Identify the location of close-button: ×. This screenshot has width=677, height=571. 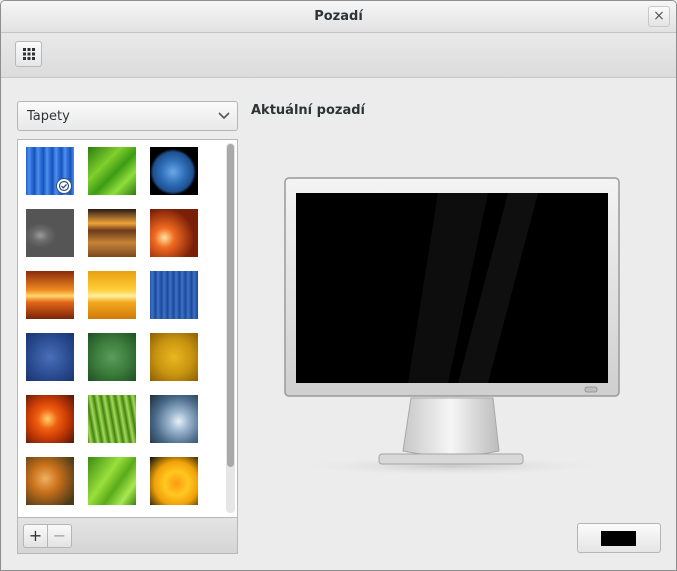
(659, 16).